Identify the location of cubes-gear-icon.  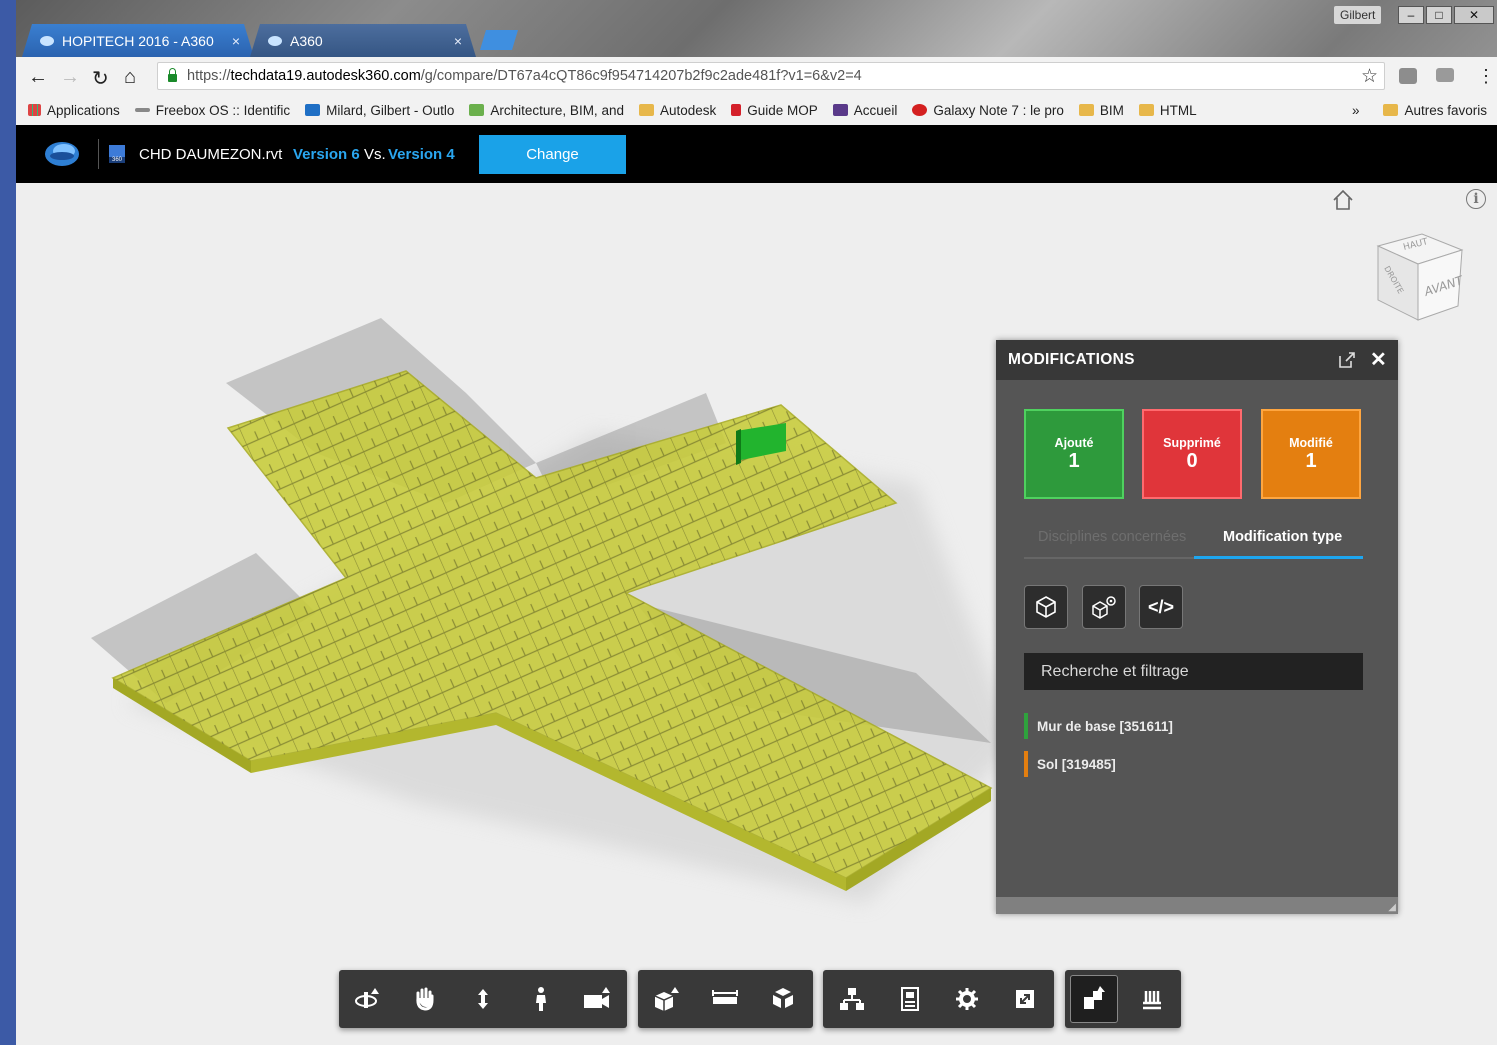
(1104, 607).